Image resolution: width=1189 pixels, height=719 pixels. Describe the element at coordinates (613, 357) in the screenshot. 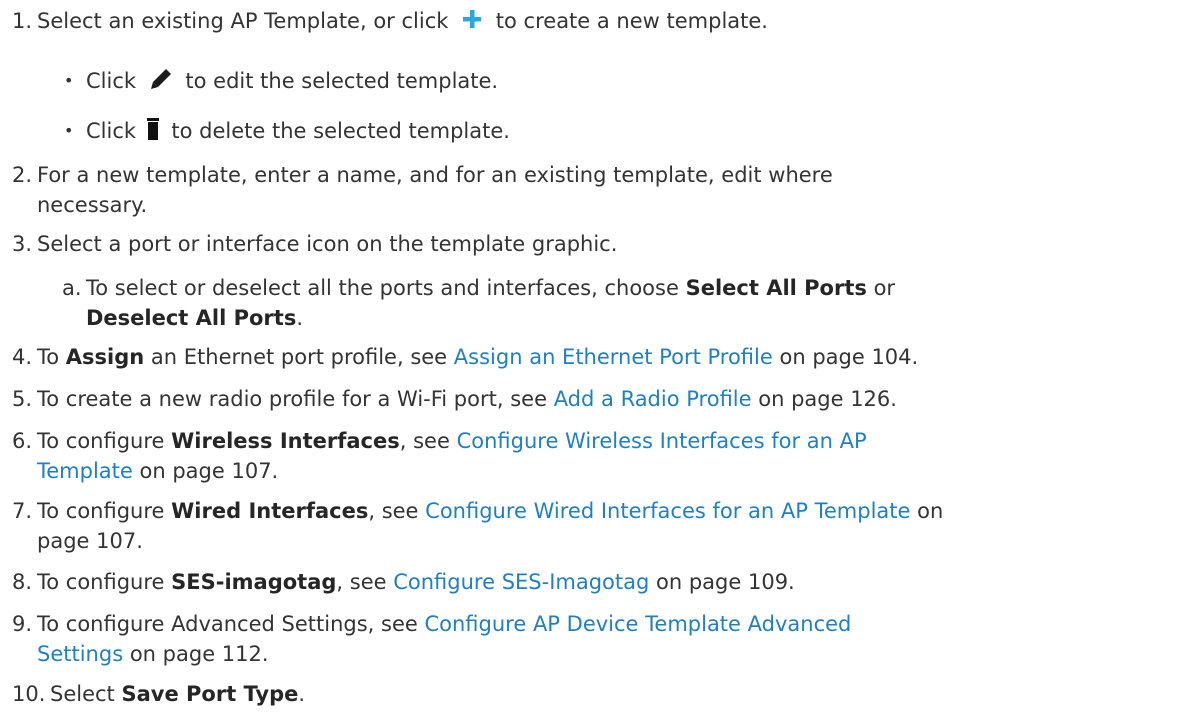

I see `link-assign-ethernet-port-profile: Assign an Ethernet Port Profile` at that location.